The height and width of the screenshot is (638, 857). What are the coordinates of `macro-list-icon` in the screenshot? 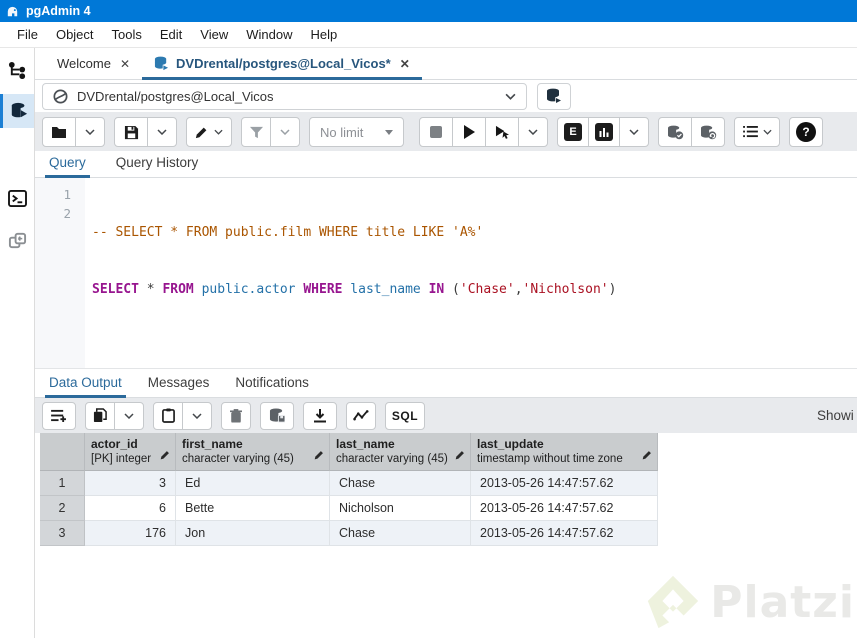 It's located at (750, 132).